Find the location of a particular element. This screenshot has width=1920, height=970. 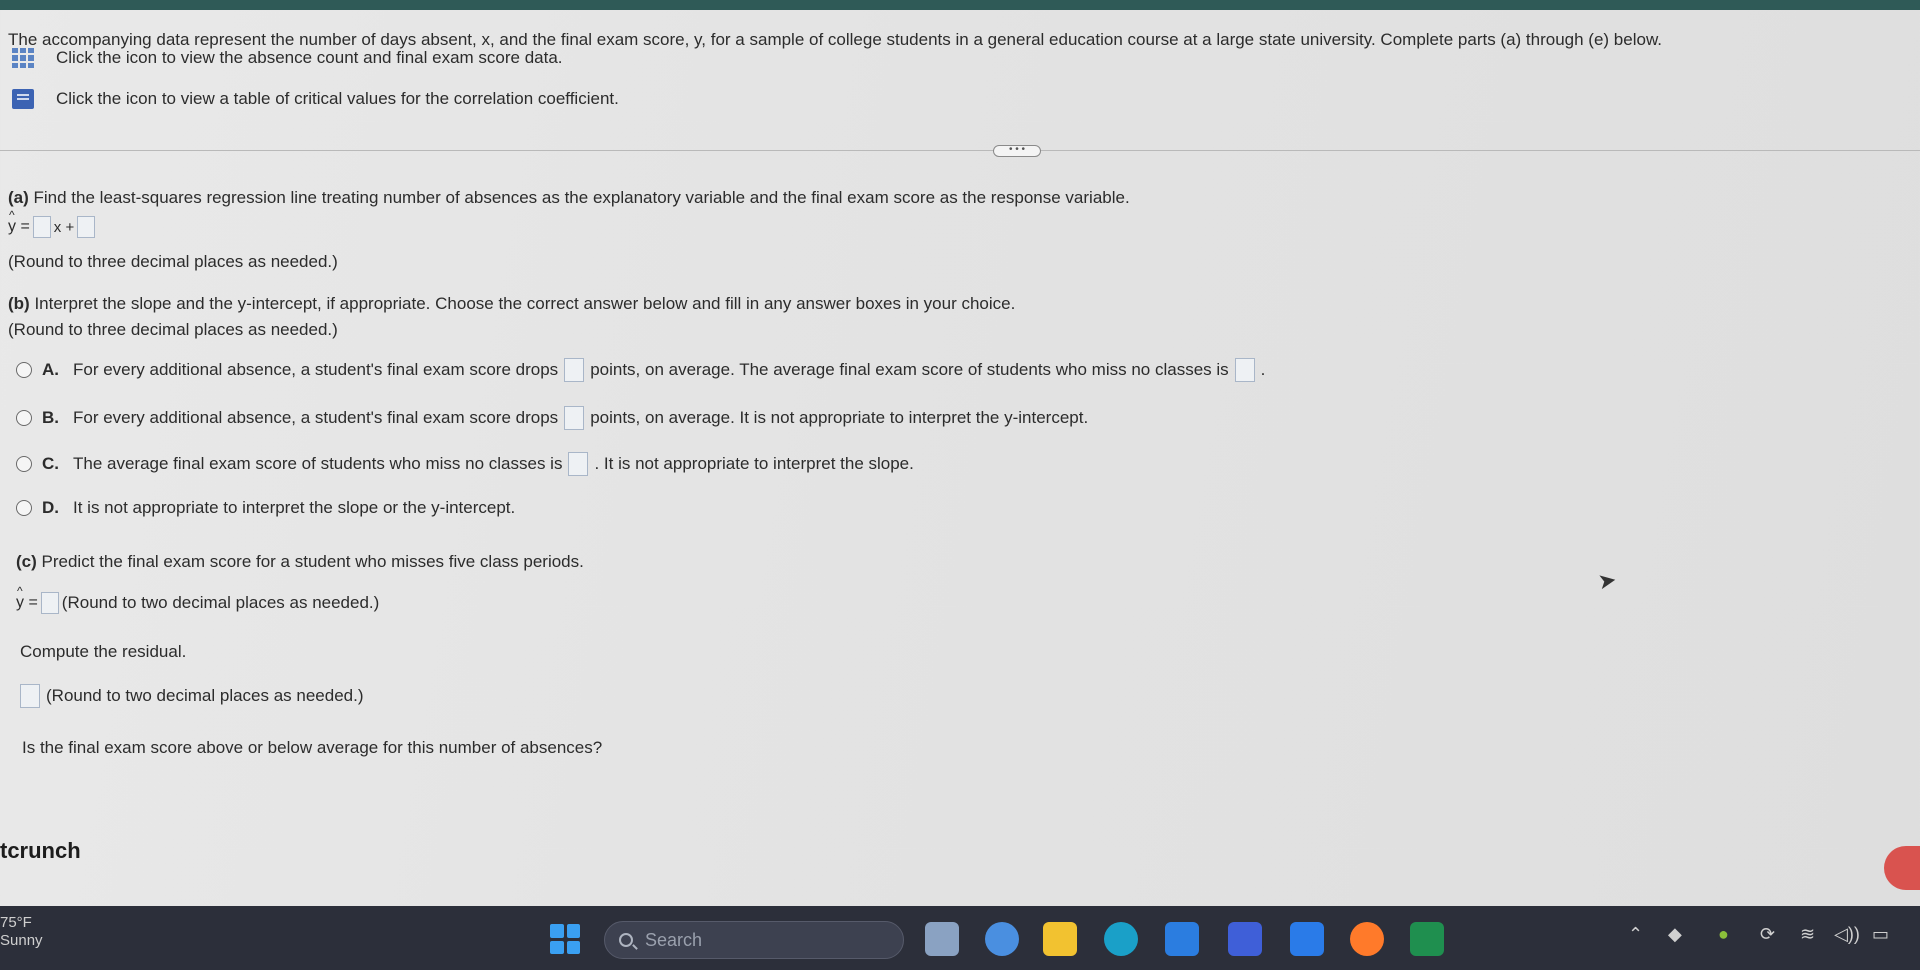

option-d-radio is located at coordinates (24, 508).